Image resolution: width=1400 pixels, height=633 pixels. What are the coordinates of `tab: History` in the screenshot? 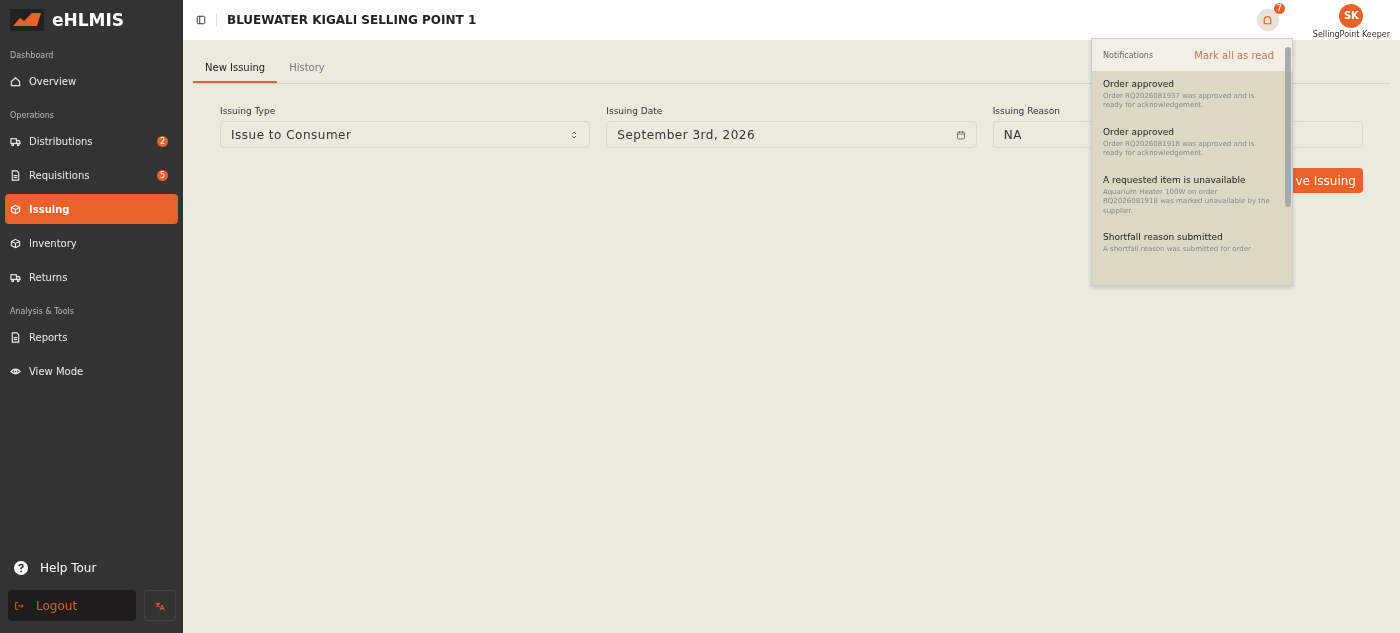 It's located at (307, 68).